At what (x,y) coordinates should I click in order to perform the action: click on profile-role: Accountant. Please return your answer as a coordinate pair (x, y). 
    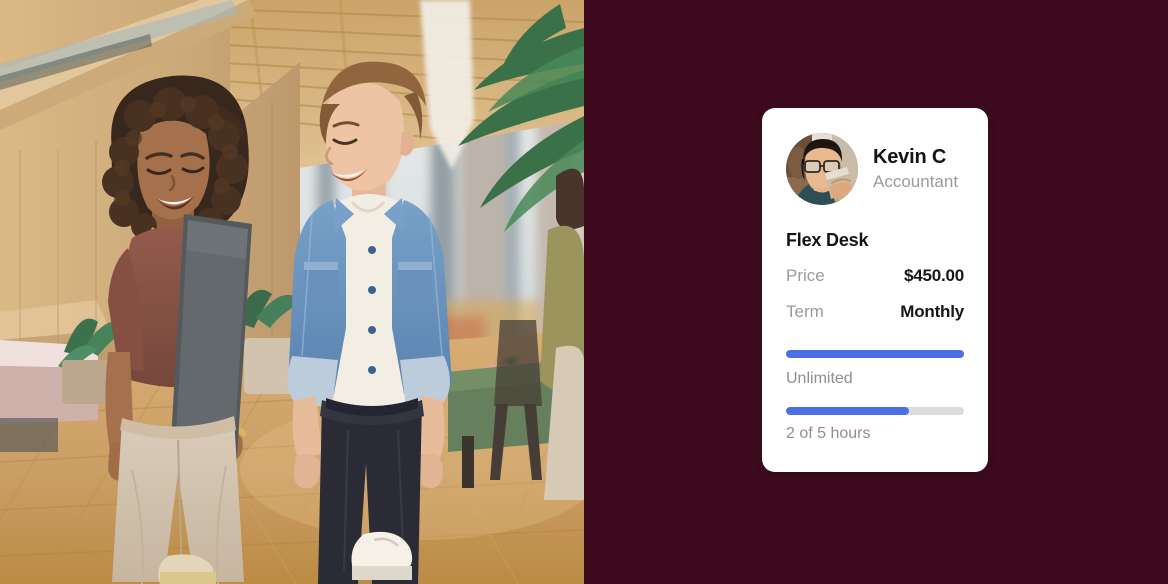
    Looking at the image, I should click on (916, 181).